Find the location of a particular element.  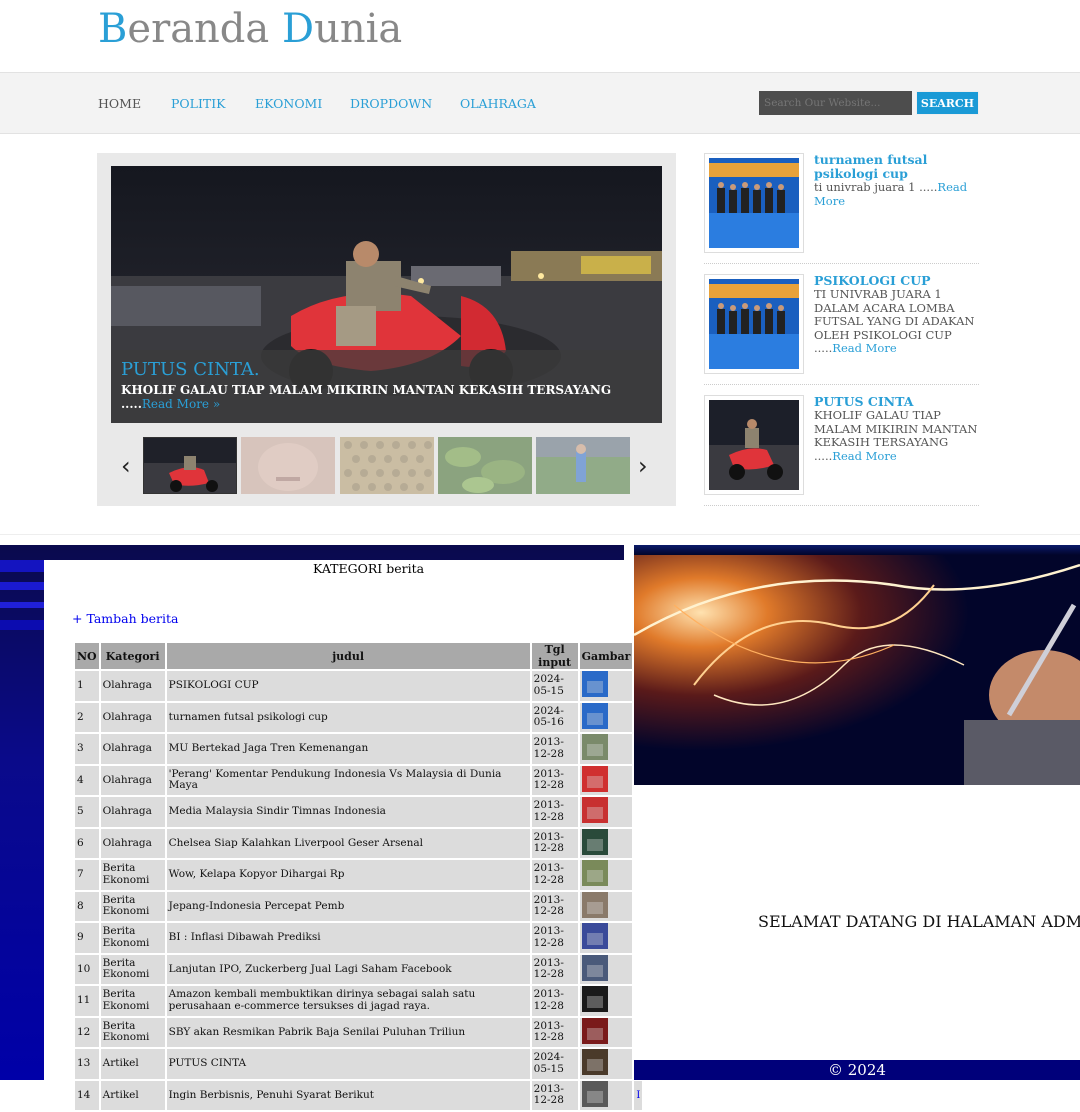

motorbike-thumb is located at coordinates (190, 465).